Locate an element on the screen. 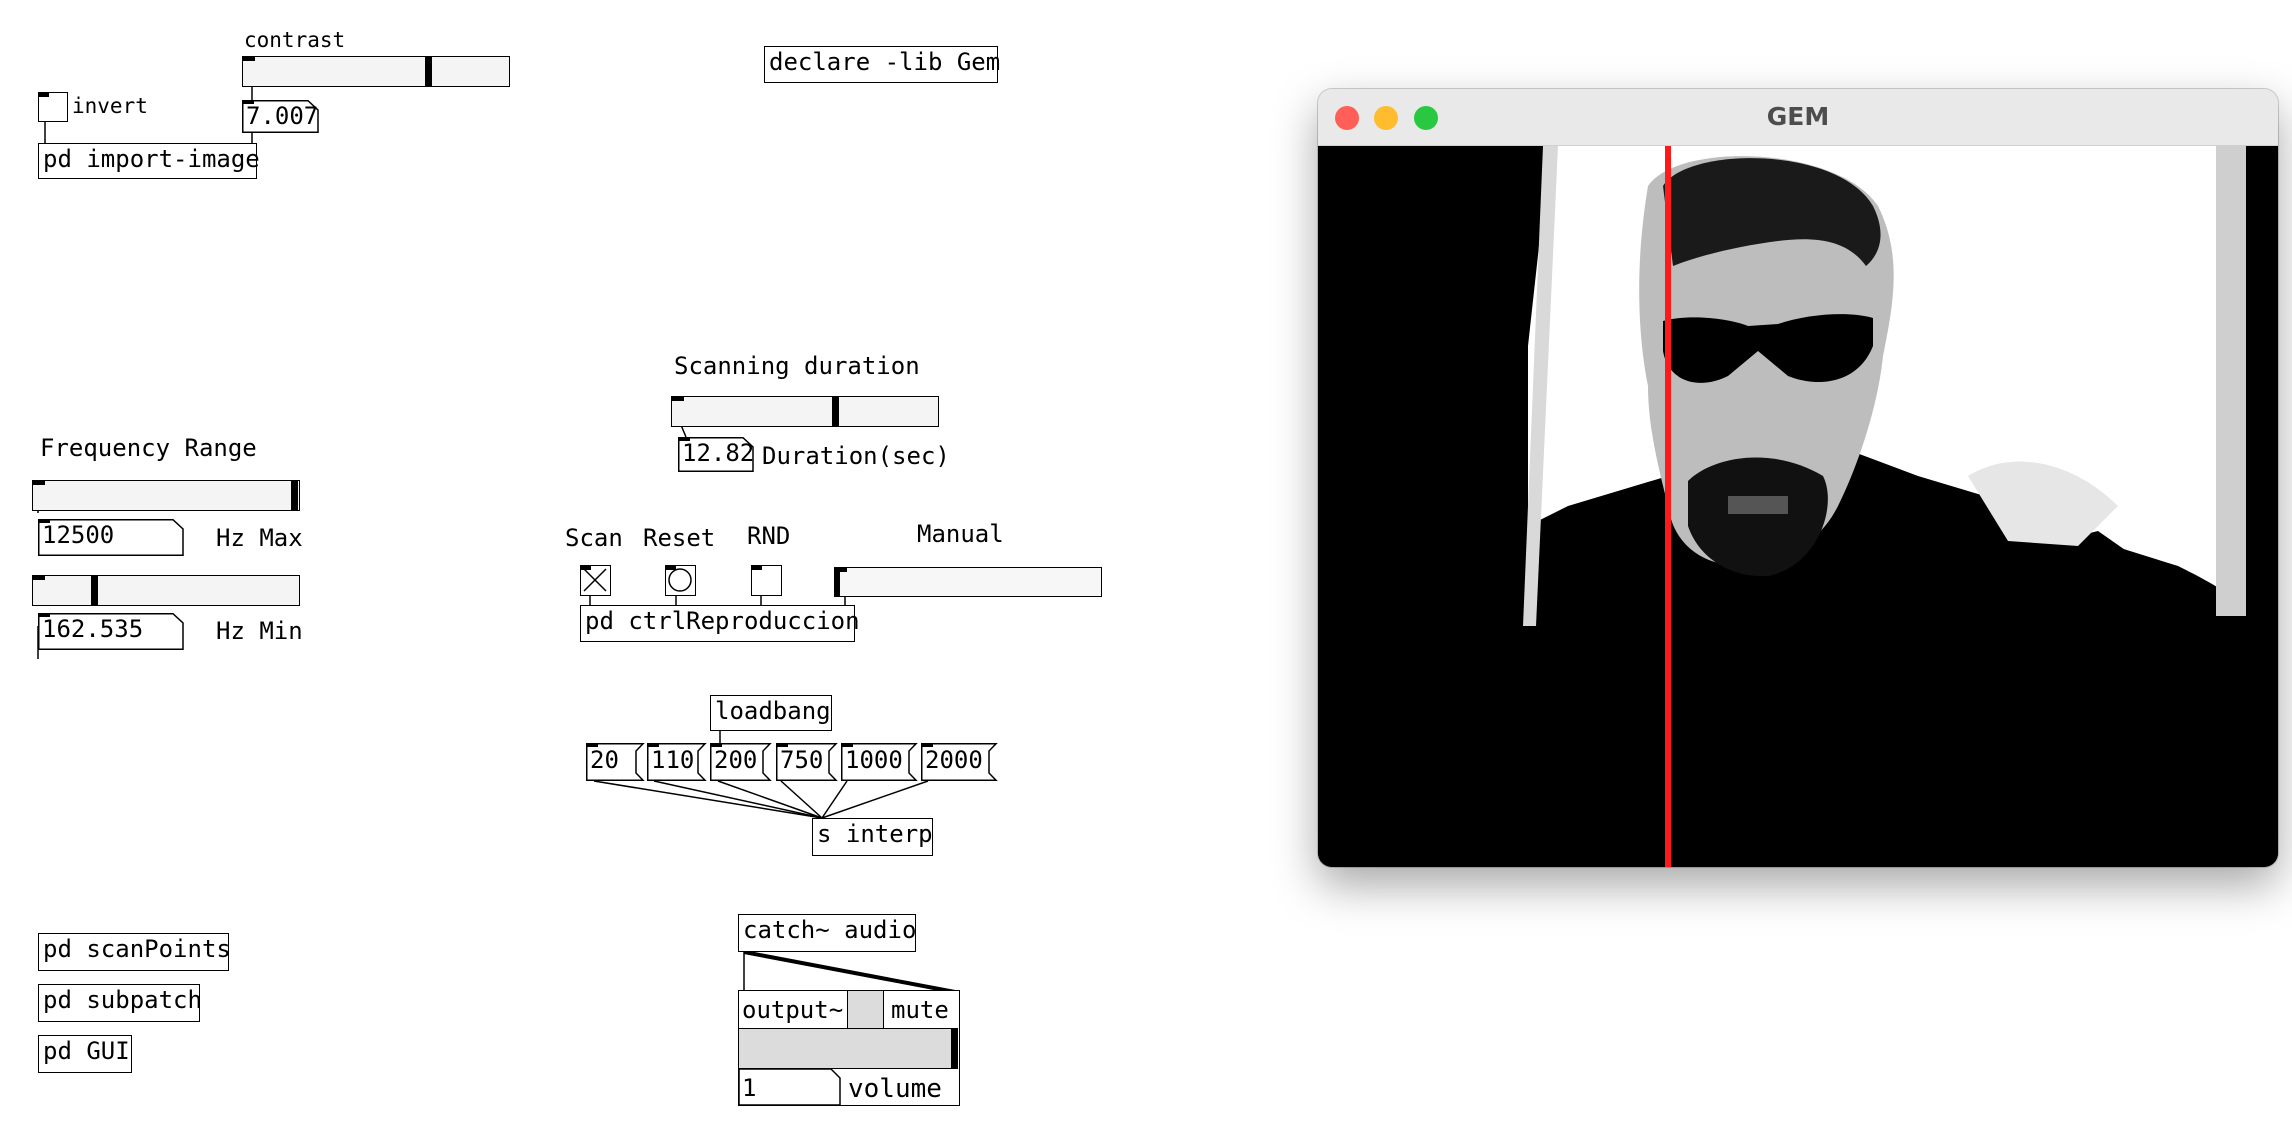  minimize-button is located at coordinates (1386, 118).